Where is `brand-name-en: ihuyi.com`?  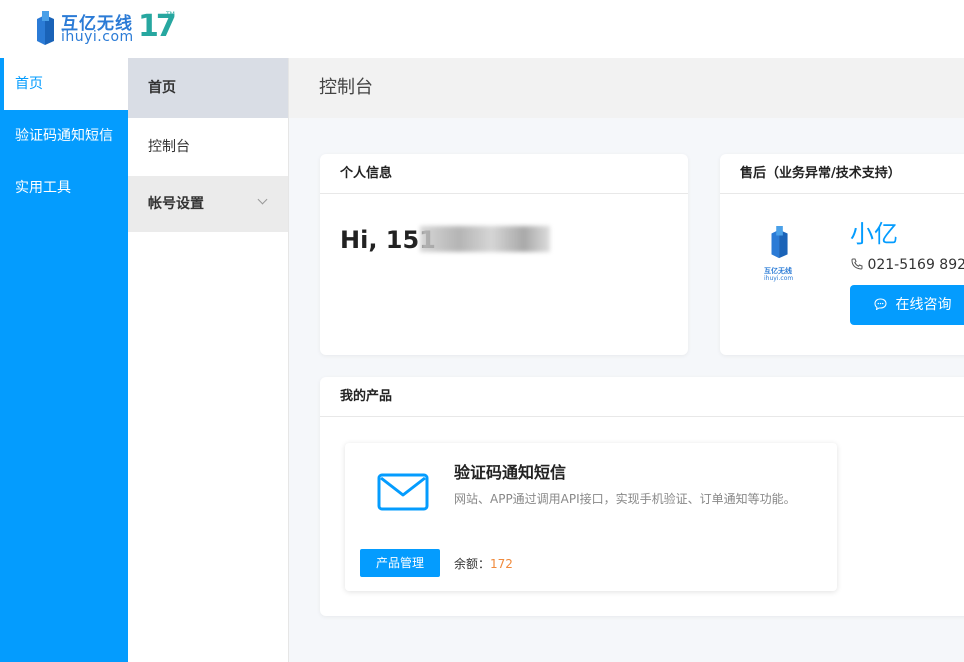
brand-name-en: ihuyi.com is located at coordinates (97, 37).